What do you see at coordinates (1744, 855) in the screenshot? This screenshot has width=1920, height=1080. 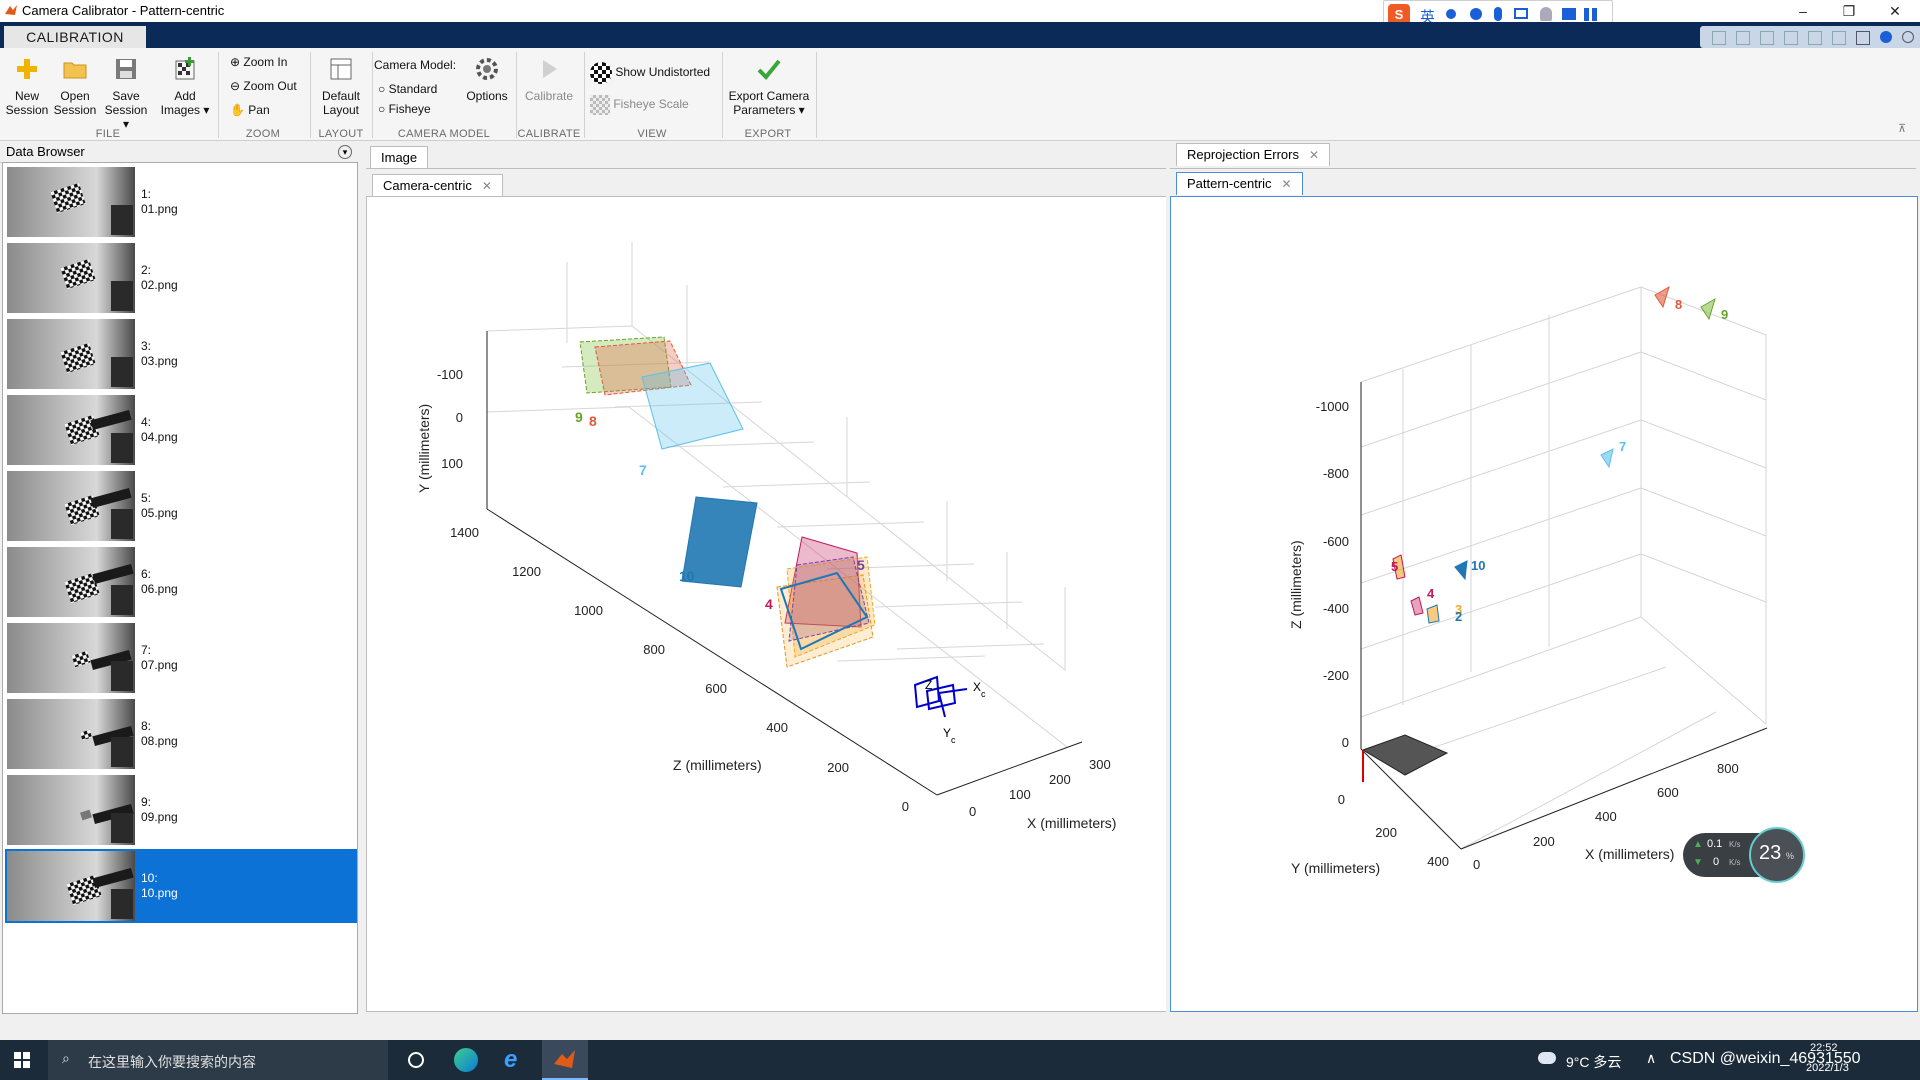 I see `network-speed-widget: ▲ 0.1 K/s ▼ 0 K/s 23 %` at bounding box center [1744, 855].